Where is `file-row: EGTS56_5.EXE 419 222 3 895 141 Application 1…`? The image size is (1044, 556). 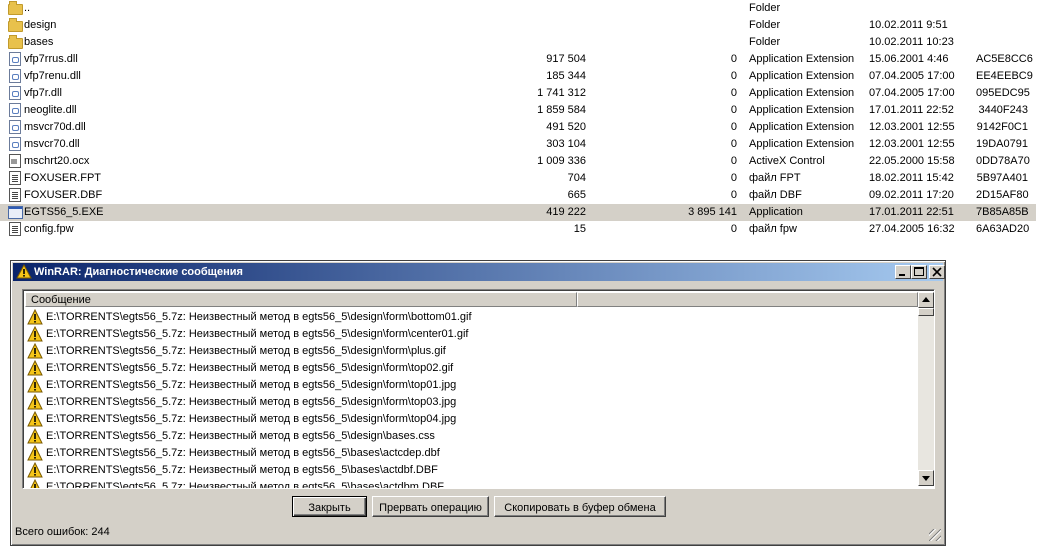
file-row: EGTS56_5.EXE 419 222 3 895 141 Application 1… is located at coordinates (518, 212).